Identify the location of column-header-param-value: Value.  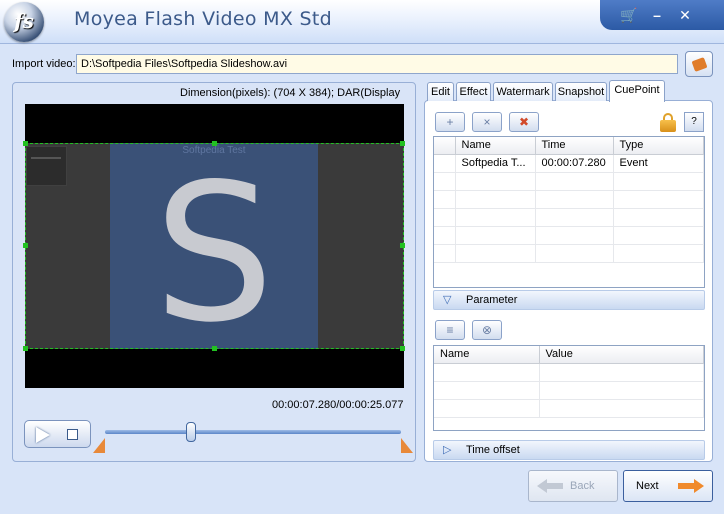
(621, 355).